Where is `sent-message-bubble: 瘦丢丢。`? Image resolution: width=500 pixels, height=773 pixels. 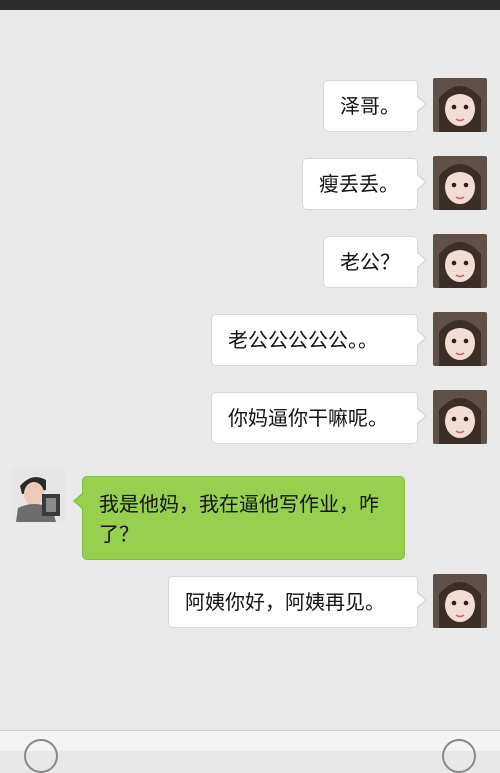
sent-message-bubble: 瘦丢丢。 is located at coordinates (364, 184).